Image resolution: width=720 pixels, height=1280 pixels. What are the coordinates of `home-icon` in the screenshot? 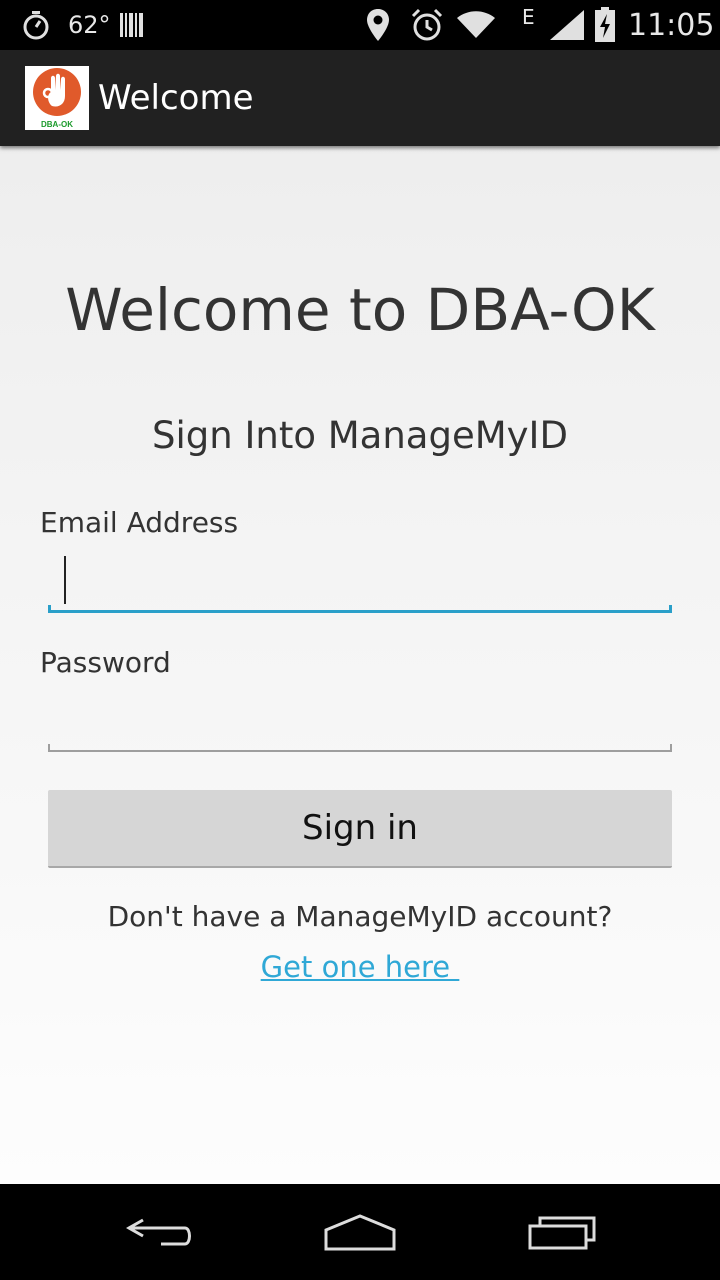 It's located at (360, 1232).